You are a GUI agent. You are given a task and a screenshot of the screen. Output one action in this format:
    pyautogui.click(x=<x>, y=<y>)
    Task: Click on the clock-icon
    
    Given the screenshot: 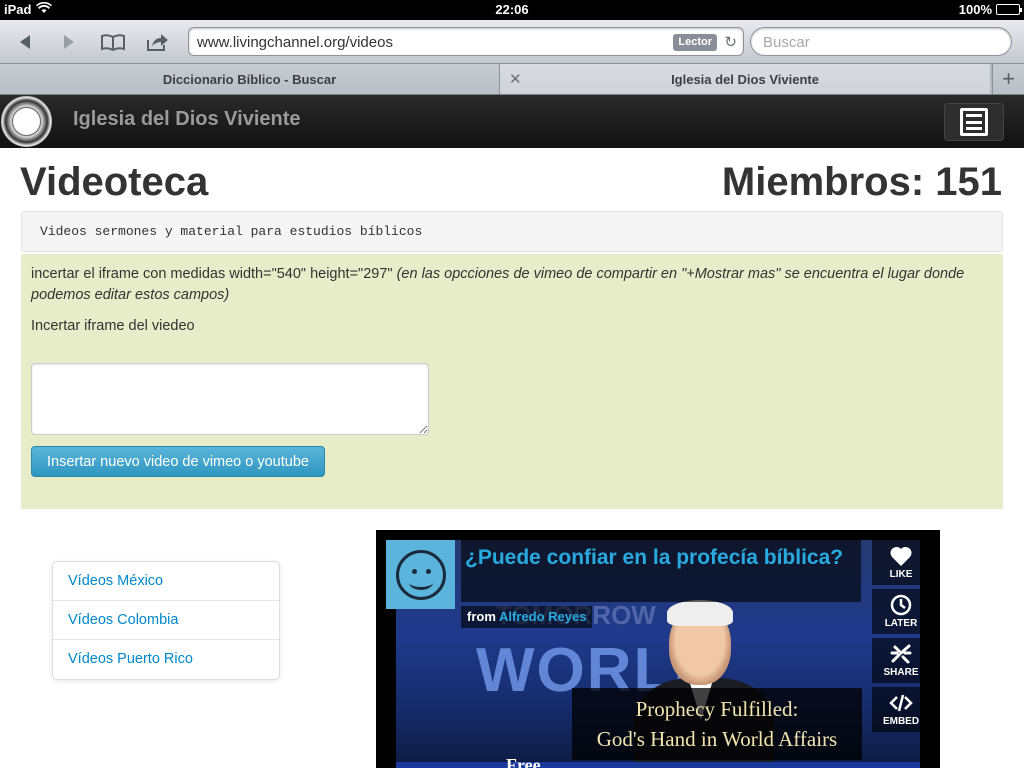 What is the action you would take?
    pyautogui.click(x=901, y=605)
    